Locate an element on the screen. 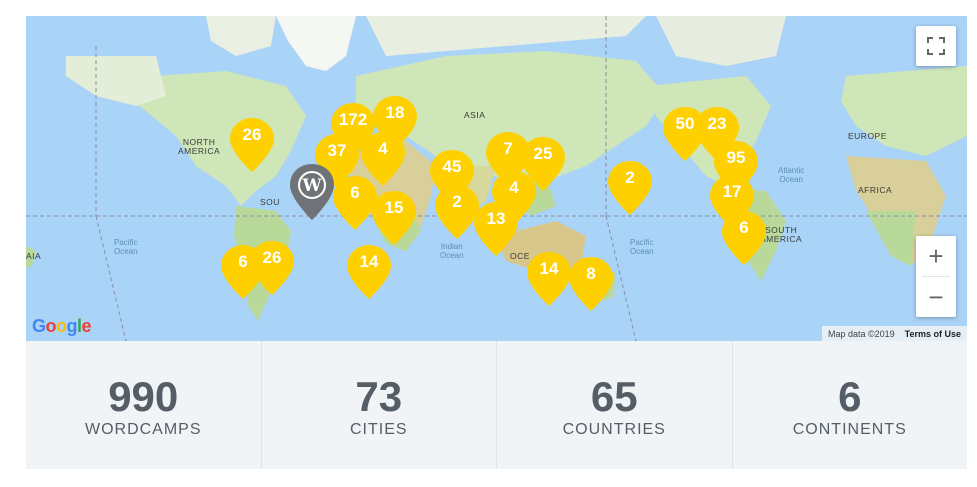 The height and width of the screenshot is (487, 977). terms-of-use-link: Terms of Use is located at coordinates (933, 334).